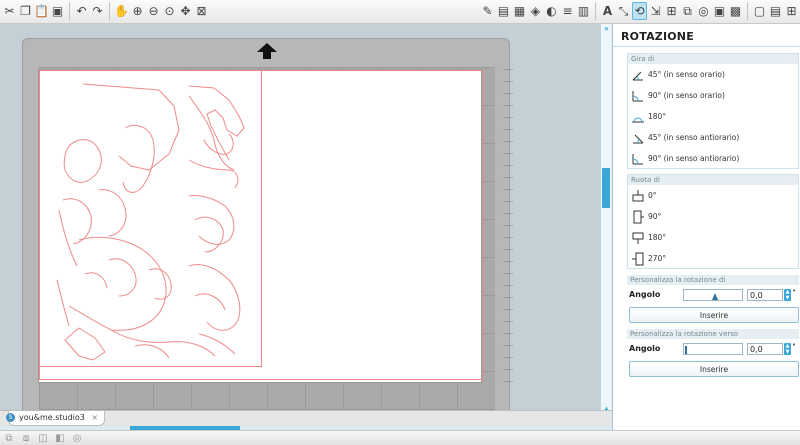  Describe the element at coordinates (623, 11) in the screenshot. I see `transform-icon: ⤡` at that location.